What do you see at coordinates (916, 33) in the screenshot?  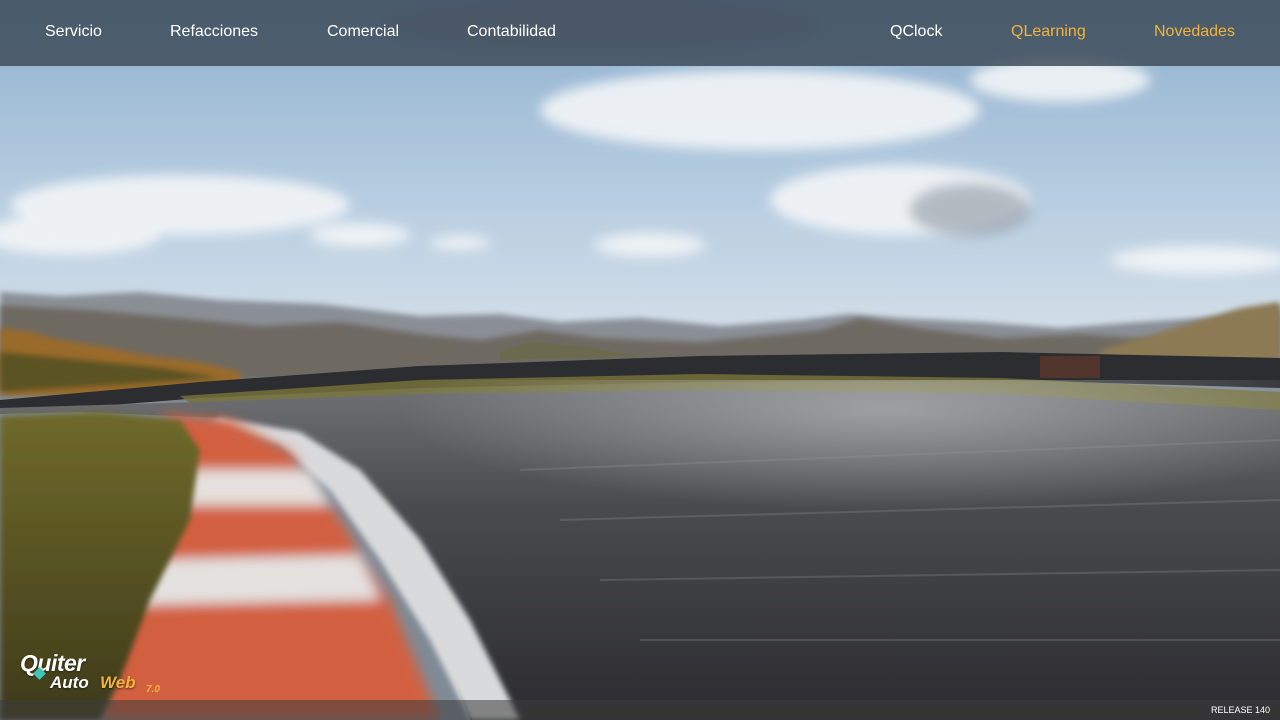 I see `nav-item-qclock: QClock` at bounding box center [916, 33].